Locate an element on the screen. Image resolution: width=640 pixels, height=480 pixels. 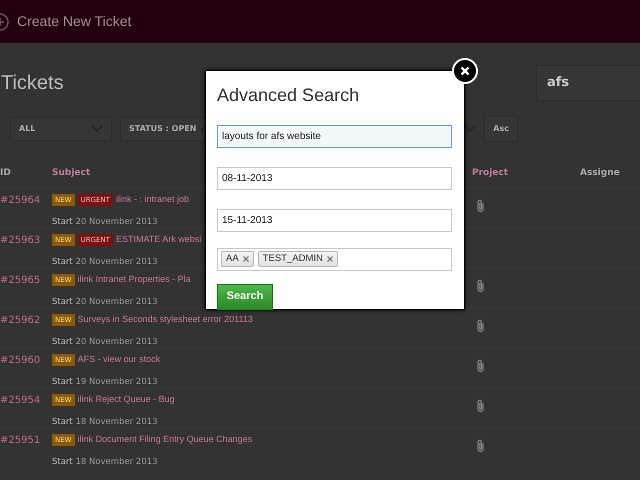
ticket-id: #25960 is located at coordinates (26, 368).